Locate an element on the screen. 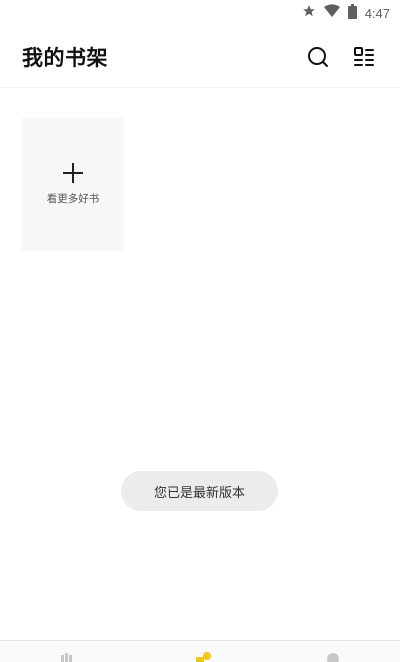  star-icon is located at coordinates (309, 13).